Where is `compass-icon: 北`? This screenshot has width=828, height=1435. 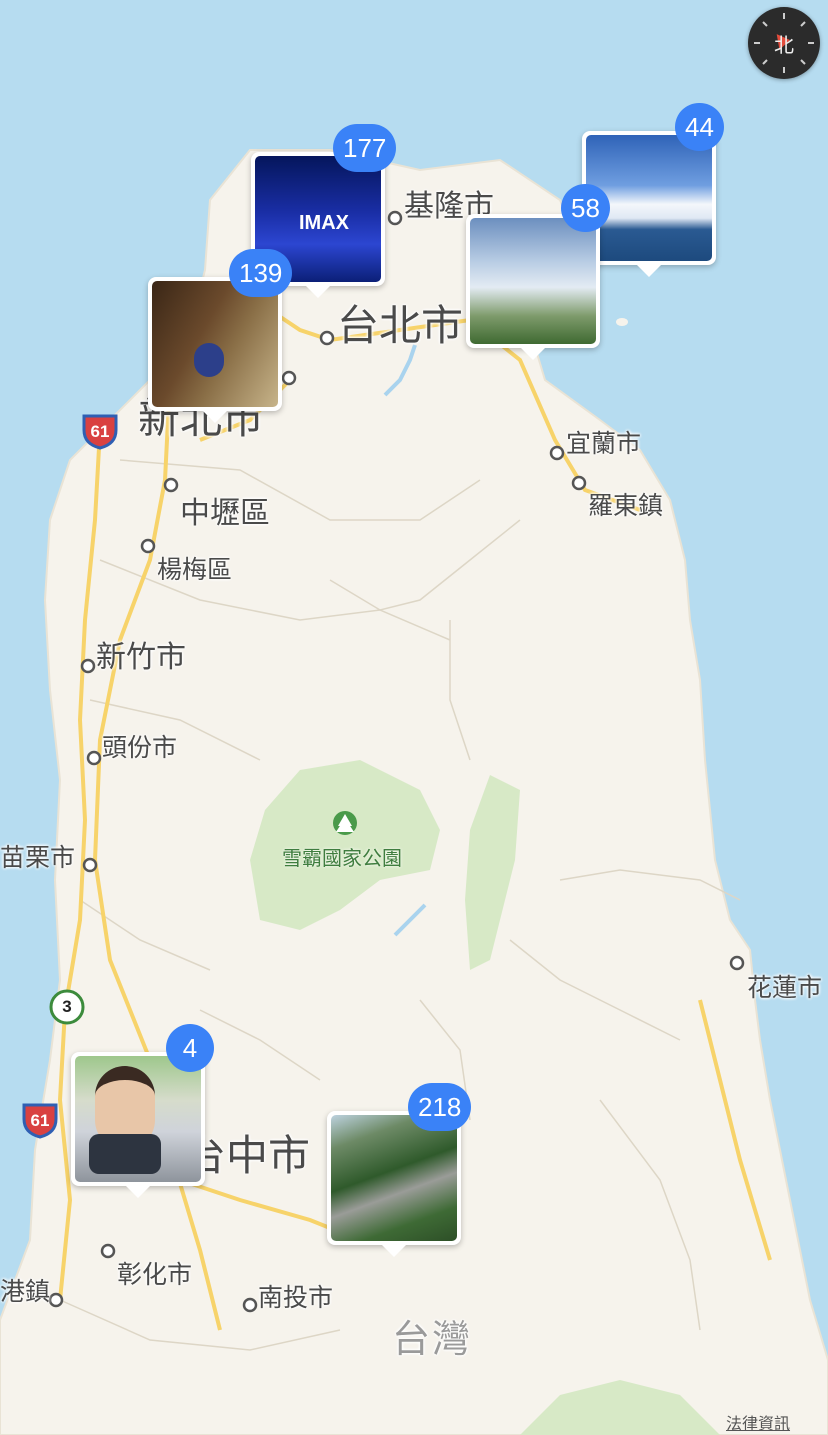 compass-icon: 北 is located at coordinates (784, 43).